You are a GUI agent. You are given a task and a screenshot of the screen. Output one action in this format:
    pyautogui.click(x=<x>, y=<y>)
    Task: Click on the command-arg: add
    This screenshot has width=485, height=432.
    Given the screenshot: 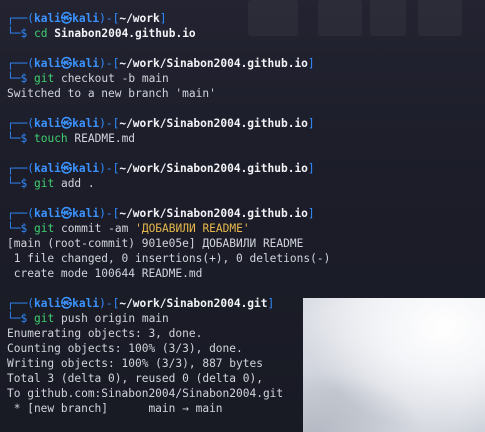 What is the action you would take?
    pyautogui.click(x=71, y=183)
    